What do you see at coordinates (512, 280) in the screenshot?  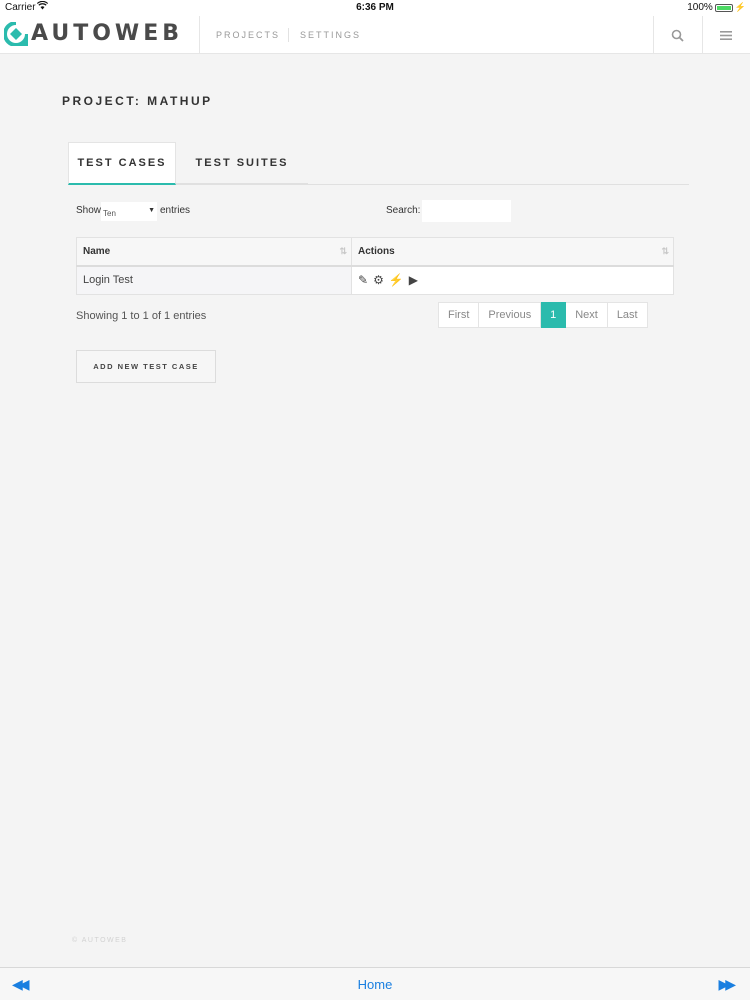 I see `actions-cell: ✎ ⚙ ⚡ ▶` at bounding box center [512, 280].